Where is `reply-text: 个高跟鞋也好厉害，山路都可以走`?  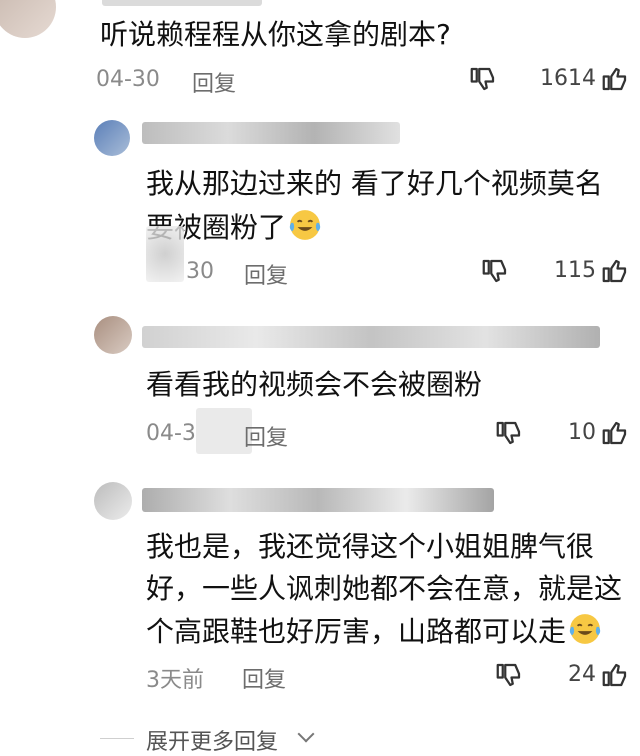 reply-text: 个高跟鞋也好厉害，山路都可以走 is located at coordinates (374, 631).